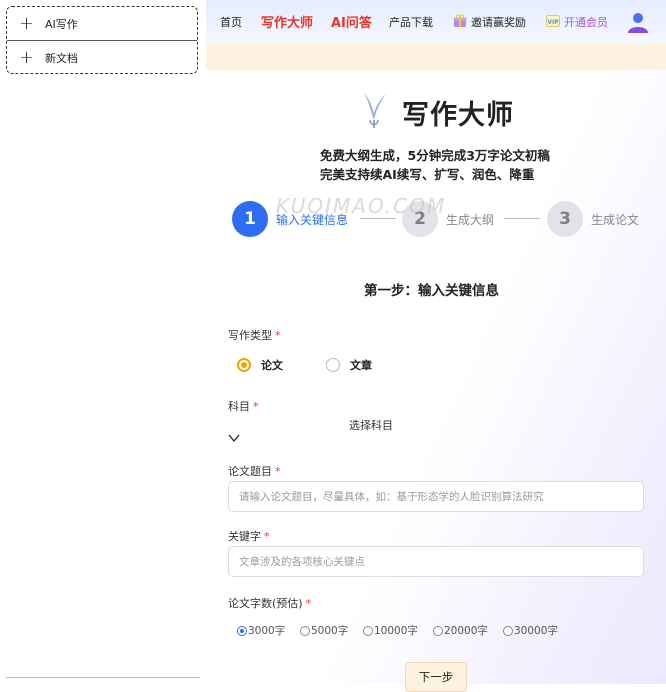 This screenshot has width=666, height=692. Describe the element at coordinates (411, 22) in the screenshot. I see `nav-download: 产品下载` at that location.